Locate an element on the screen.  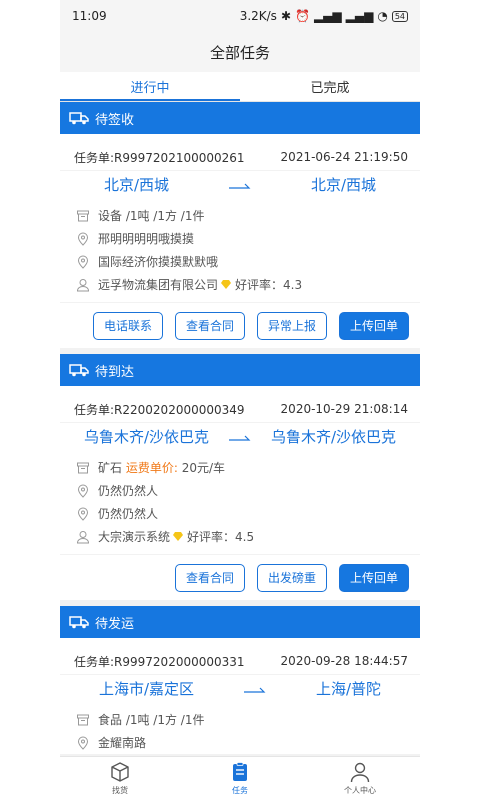
card-actions: 电话联系 查看合同 异常上报 上传回单 is located at coordinates (240, 325).